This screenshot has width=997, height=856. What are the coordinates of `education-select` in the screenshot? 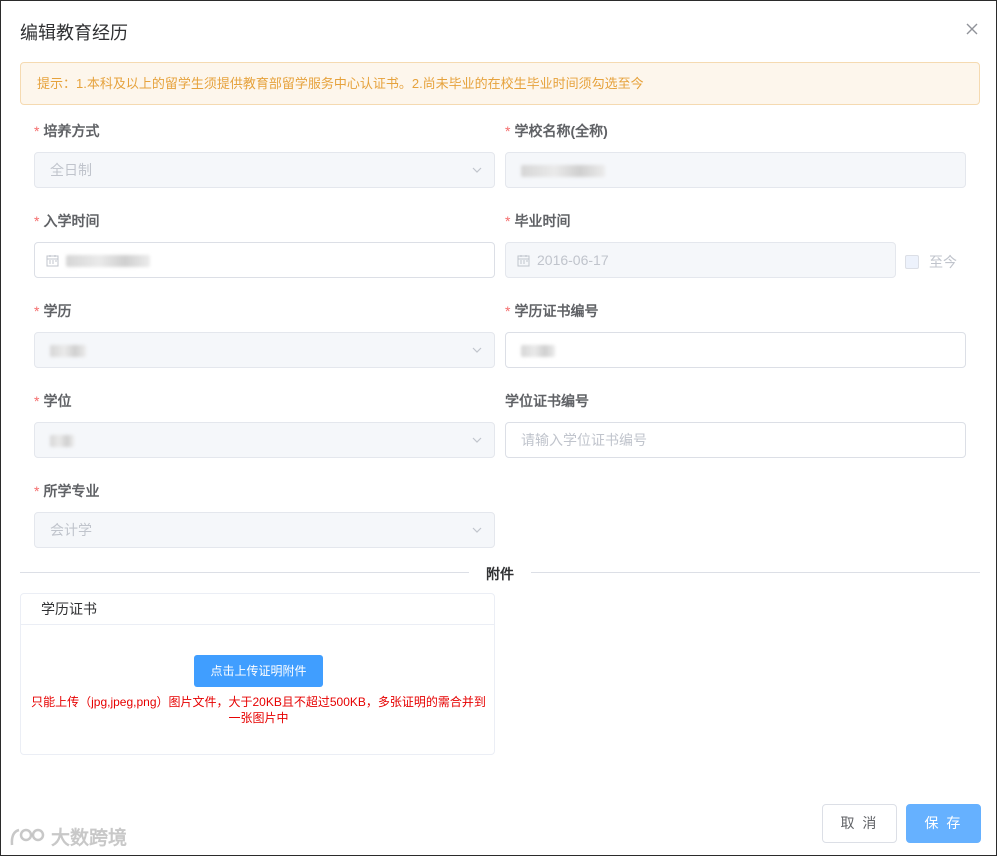 It's located at (264, 350).